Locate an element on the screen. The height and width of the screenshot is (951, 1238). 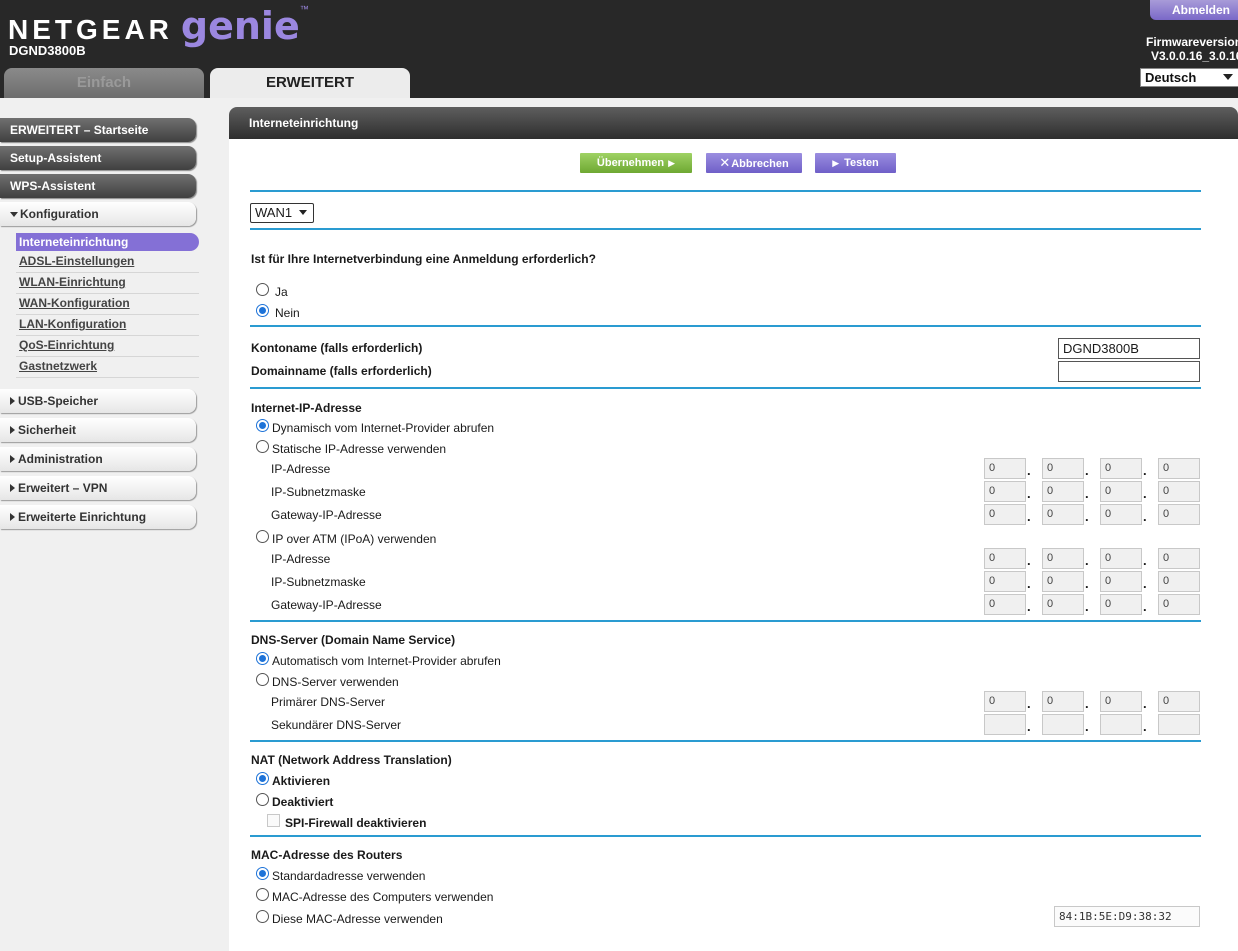
language-select: Deutsch is located at coordinates (1189, 77).